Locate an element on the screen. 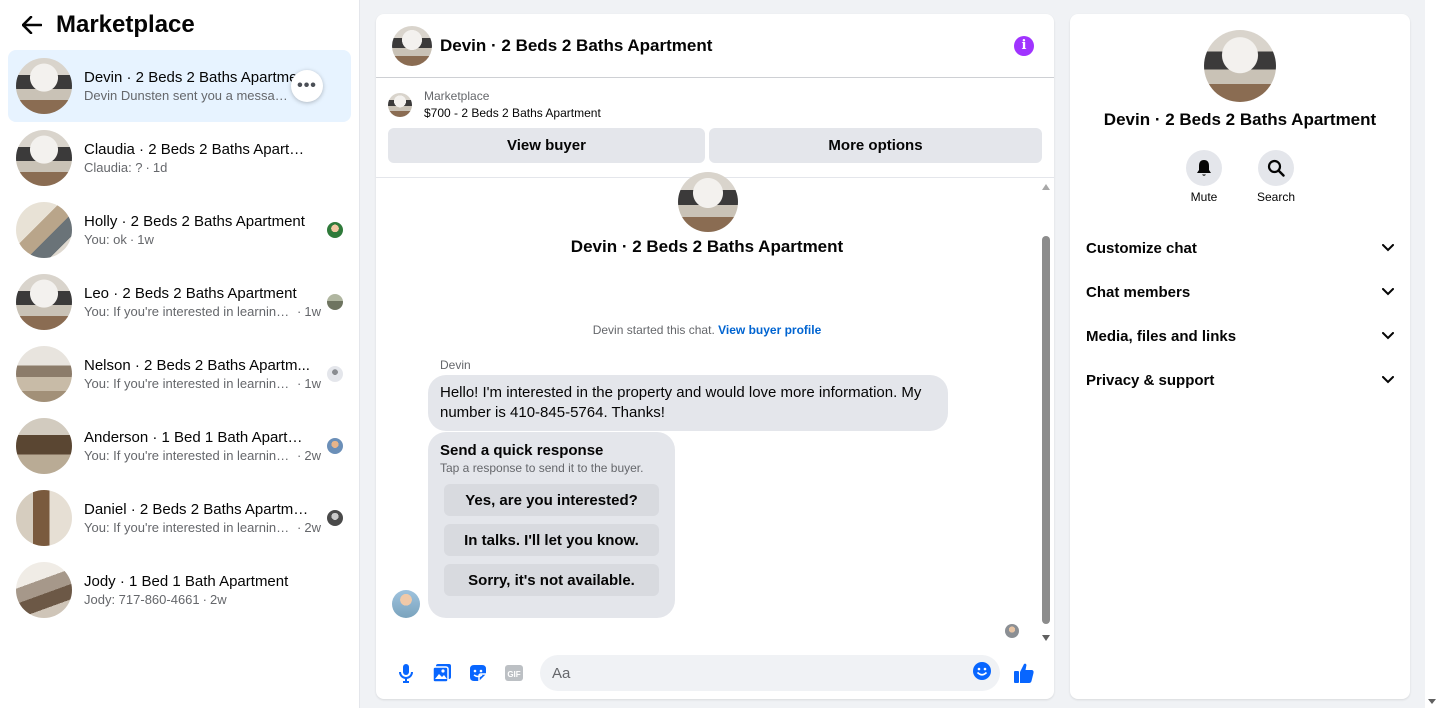  quick-response-title: Send a quick response is located at coordinates (522, 450).